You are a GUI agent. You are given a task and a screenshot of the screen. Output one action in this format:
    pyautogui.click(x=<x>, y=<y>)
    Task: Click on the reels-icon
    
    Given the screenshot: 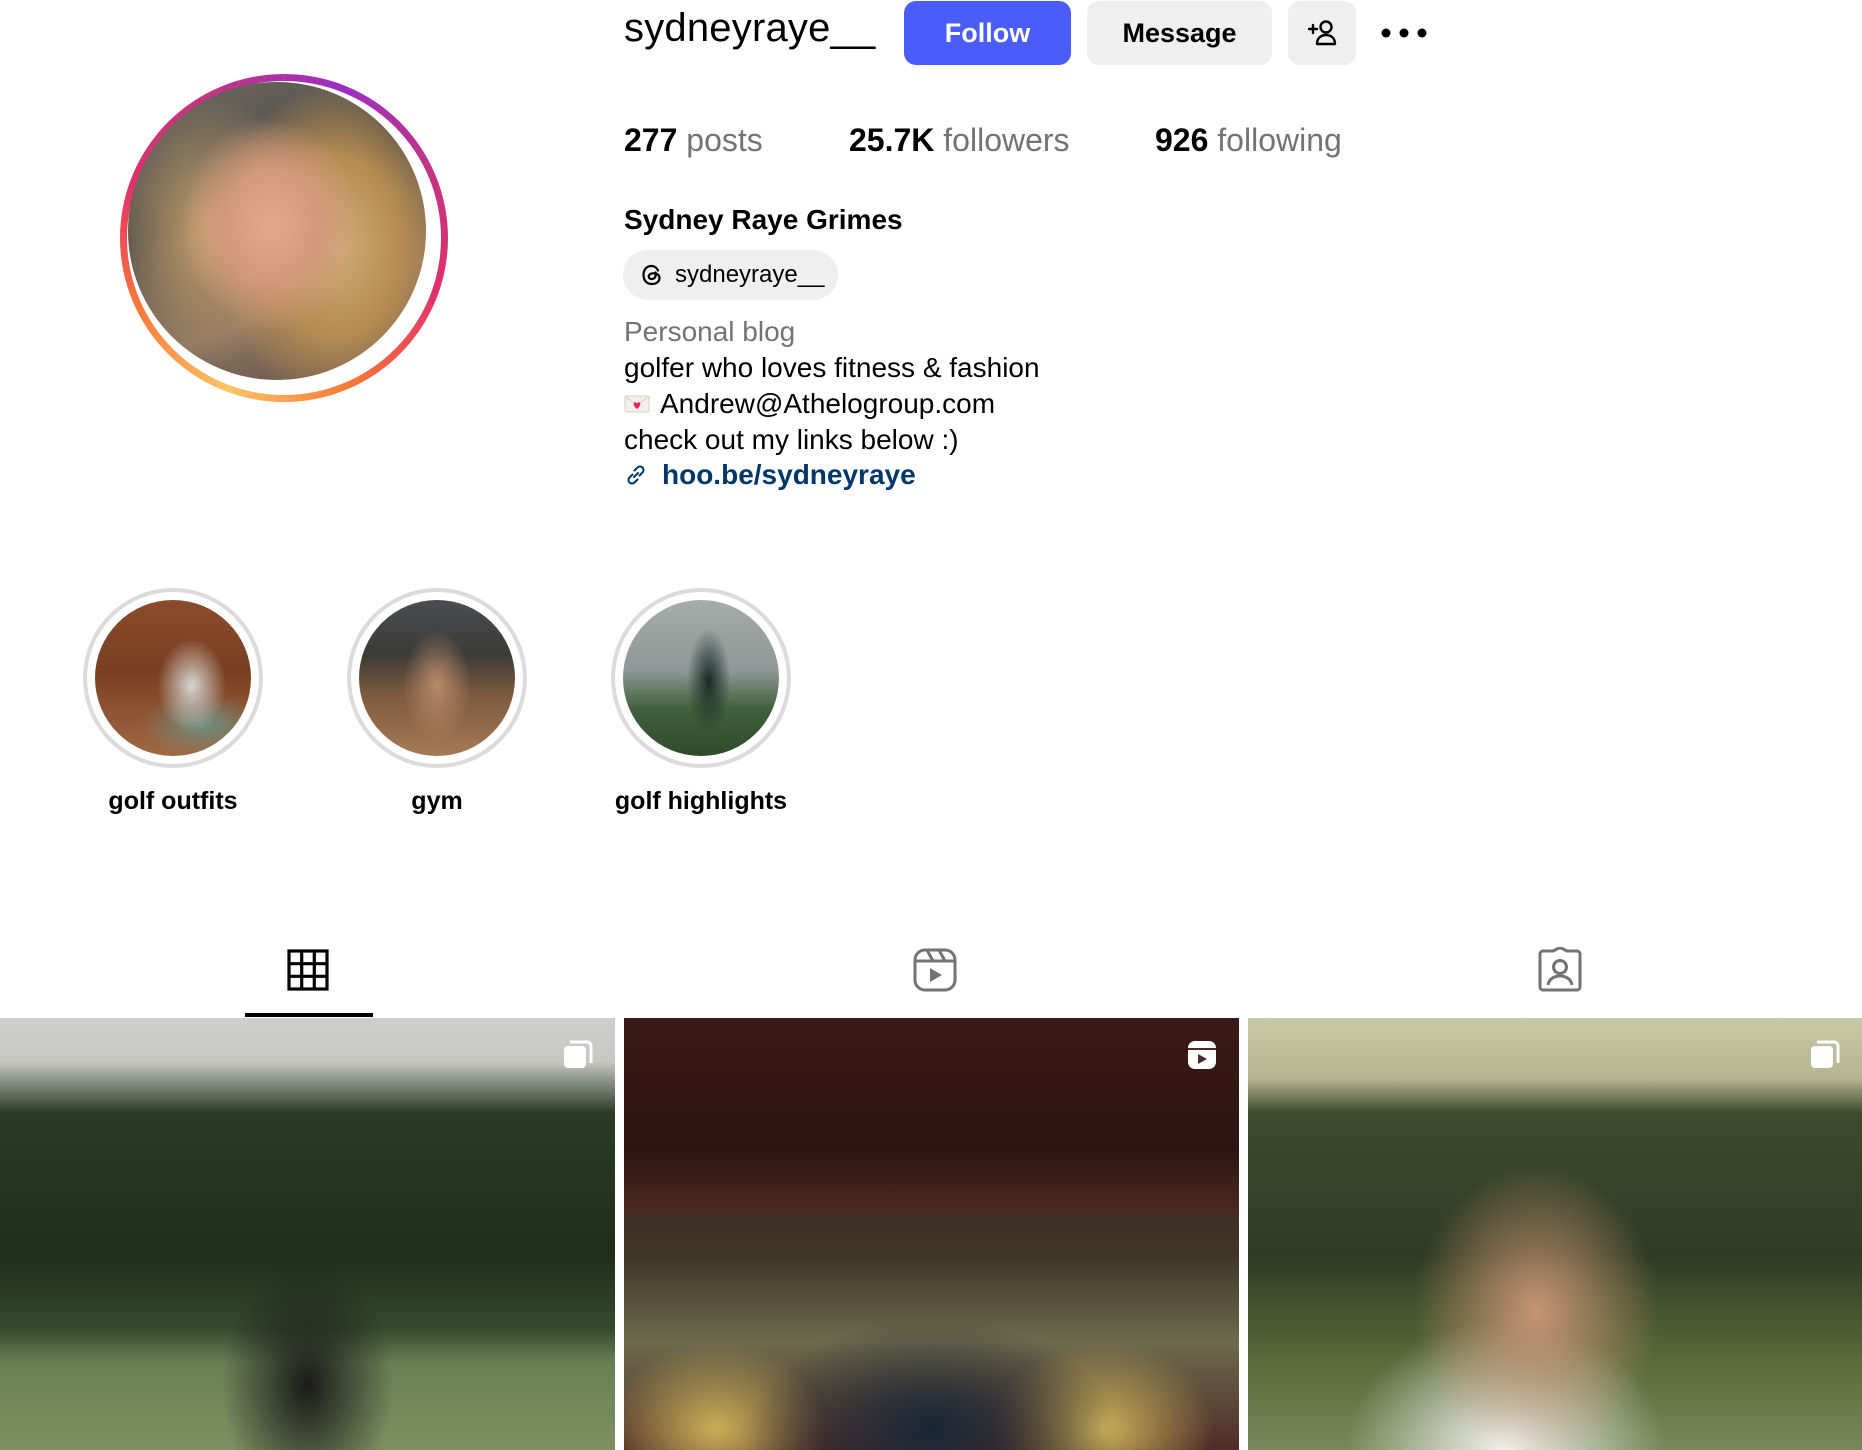 What is the action you would take?
    pyautogui.click(x=935, y=970)
    